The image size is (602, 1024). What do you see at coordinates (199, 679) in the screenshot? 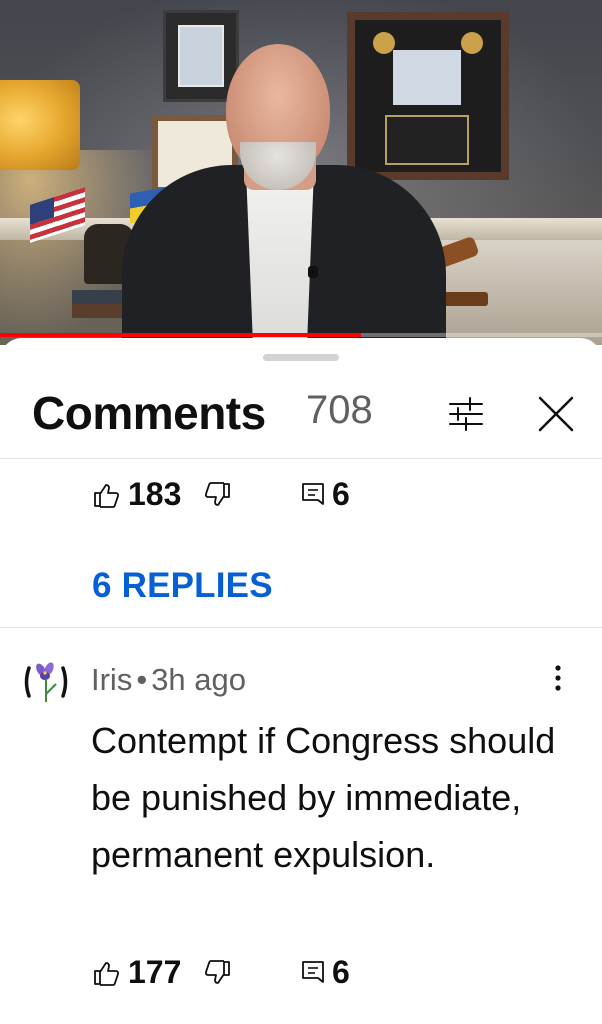
I see `comment-time: 3h ago` at bounding box center [199, 679].